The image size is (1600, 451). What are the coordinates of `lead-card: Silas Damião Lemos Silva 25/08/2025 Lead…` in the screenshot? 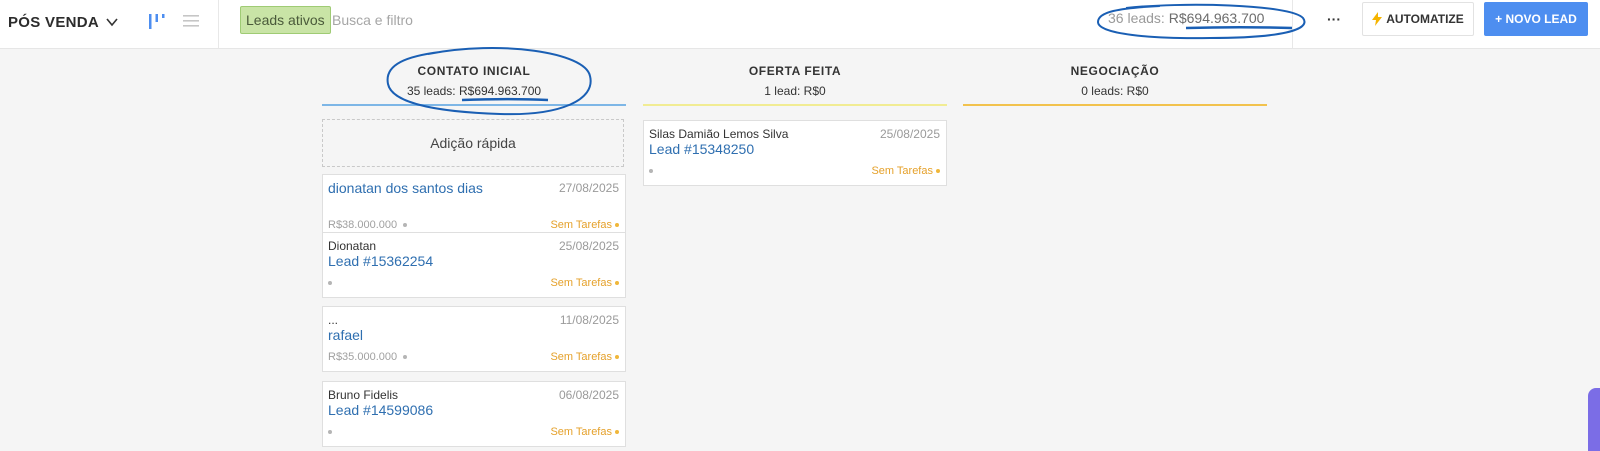 It's located at (795, 153).